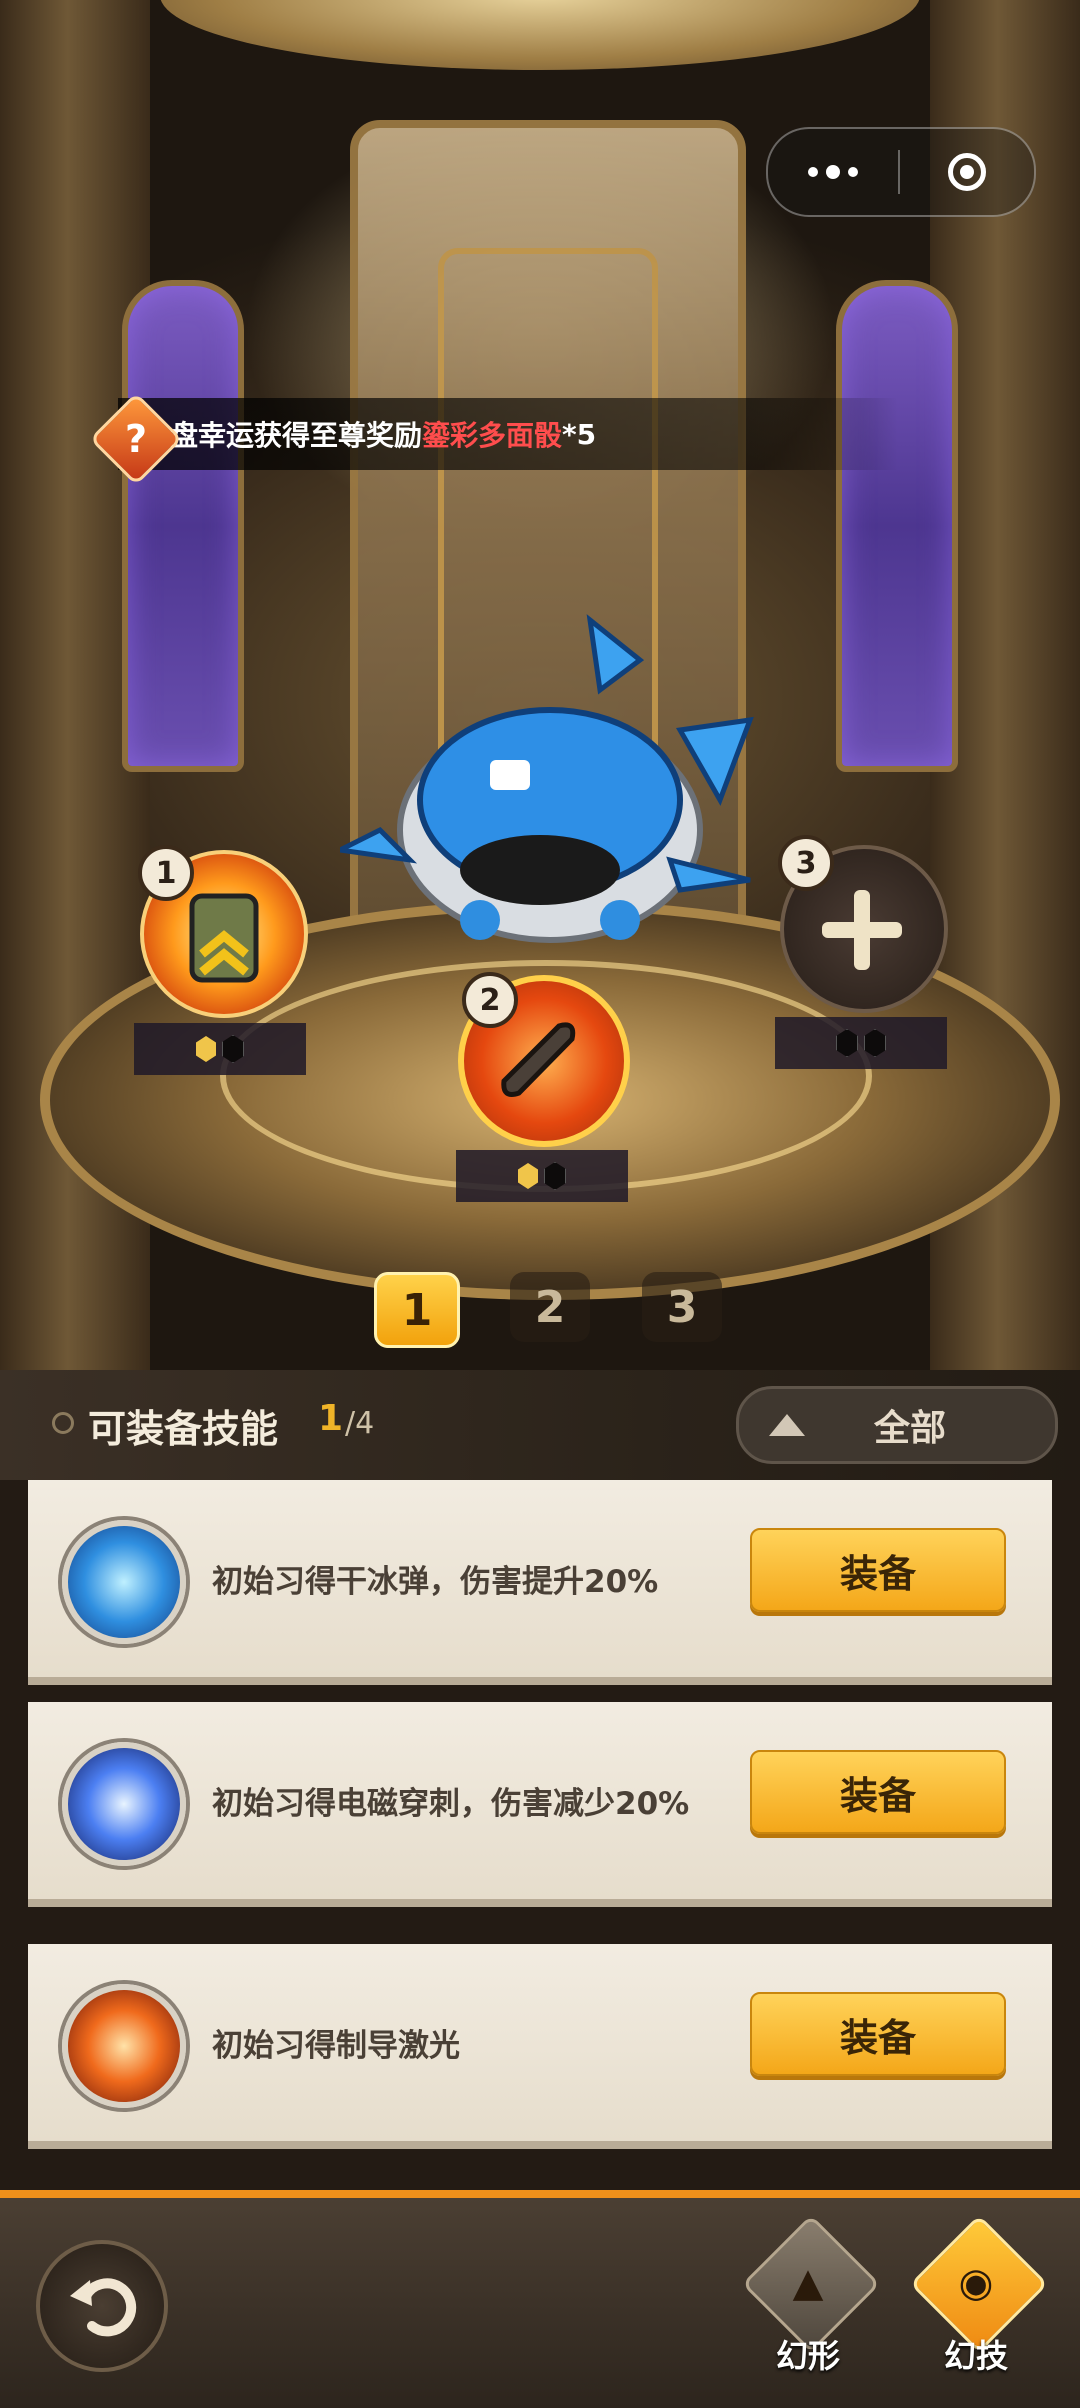  Describe the element at coordinates (183, 1429) in the screenshot. I see `panel-title: 可装备技能` at that location.